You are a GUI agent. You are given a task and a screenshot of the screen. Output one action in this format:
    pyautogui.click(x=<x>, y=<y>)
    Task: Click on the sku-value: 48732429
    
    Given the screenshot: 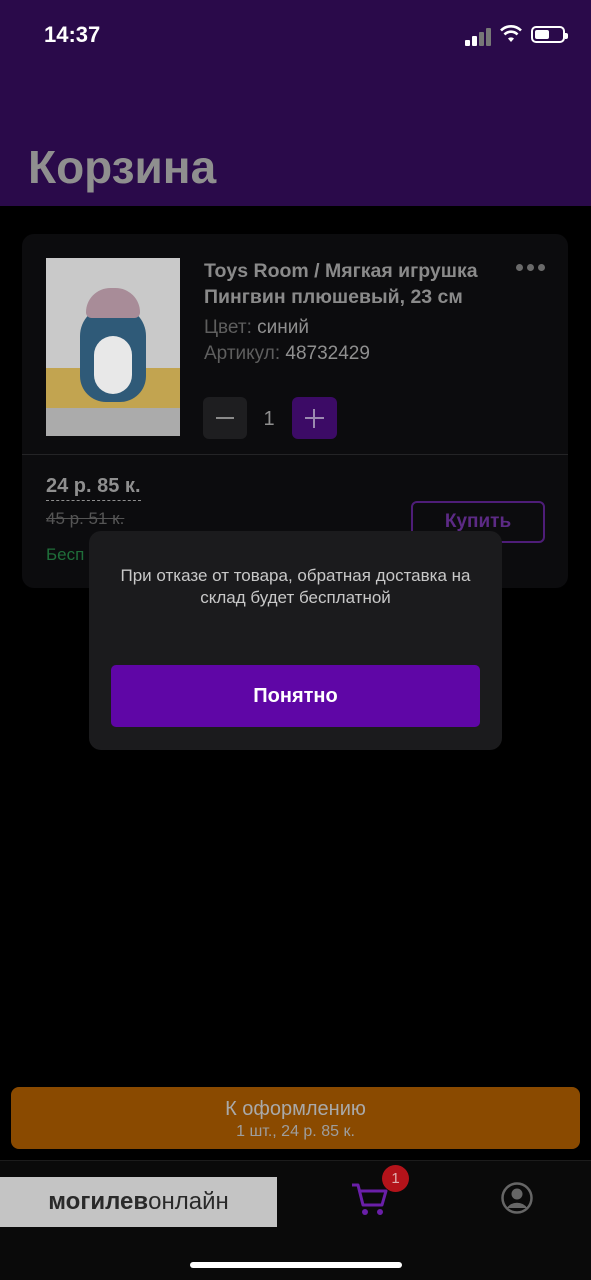 What is the action you would take?
    pyautogui.click(x=327, y=353)
    